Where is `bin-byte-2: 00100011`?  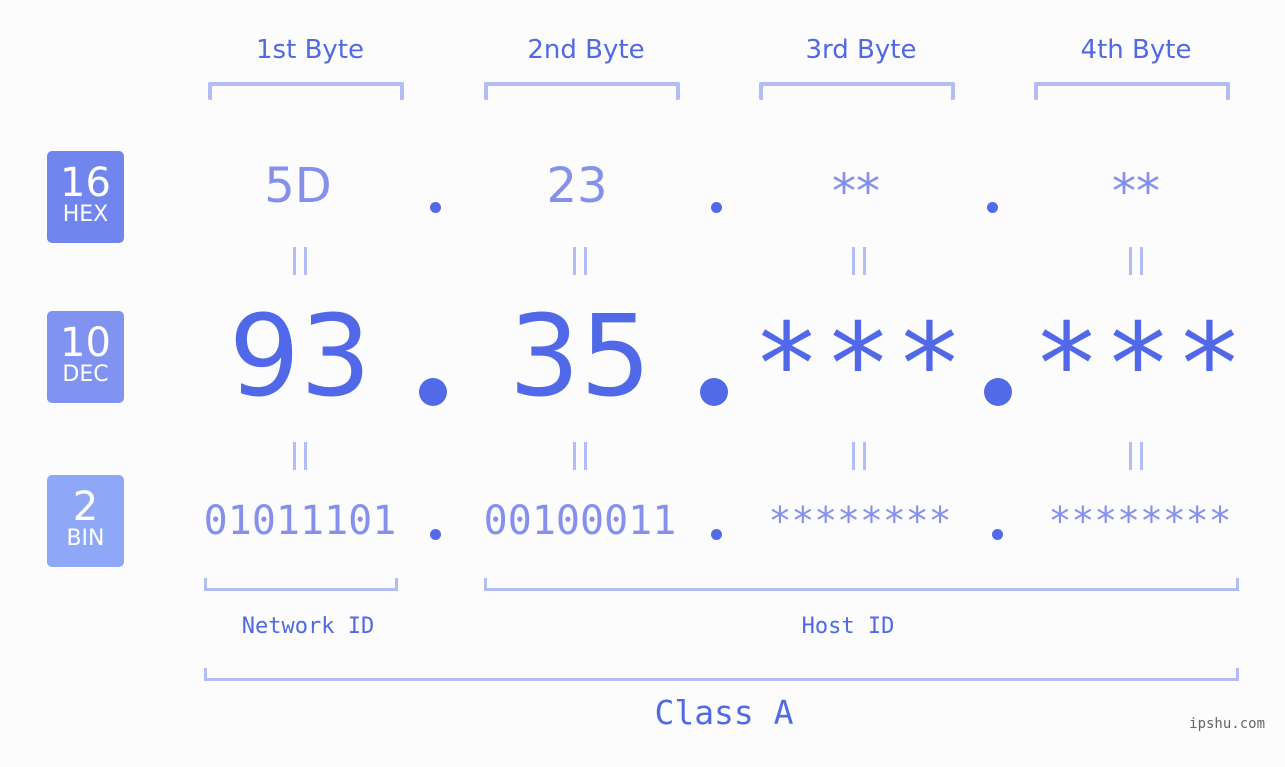 bin-byte-2: 00100011 is located at coordinates (580, 521).